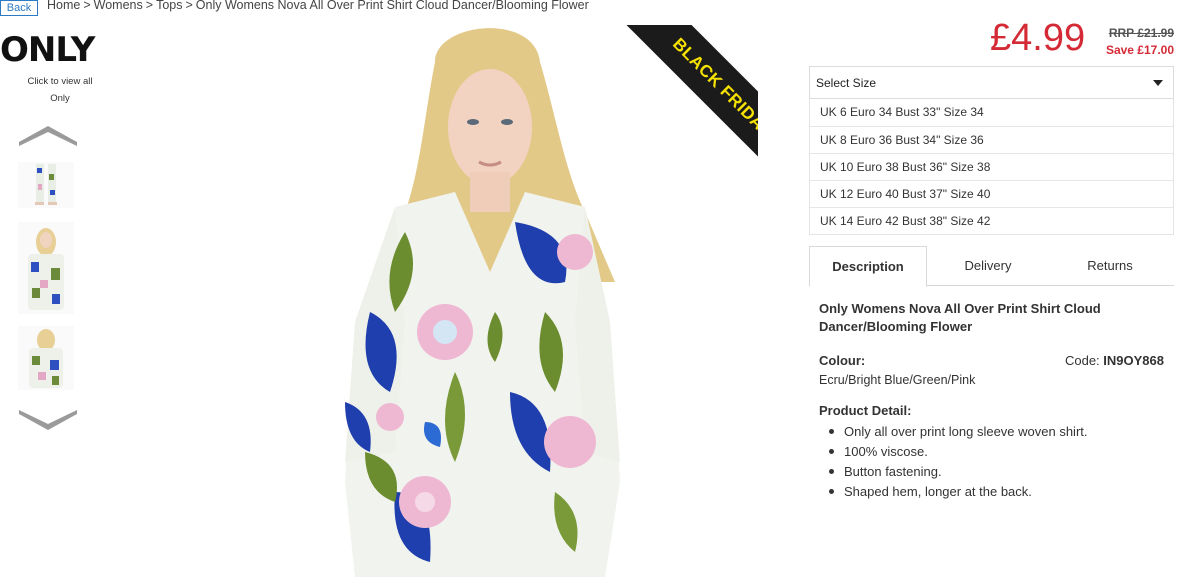 The image size is (1181, 577). Describe the element at coordinates (1038, 38) in the screenshot. I see `product-price: £4.99` at that location.